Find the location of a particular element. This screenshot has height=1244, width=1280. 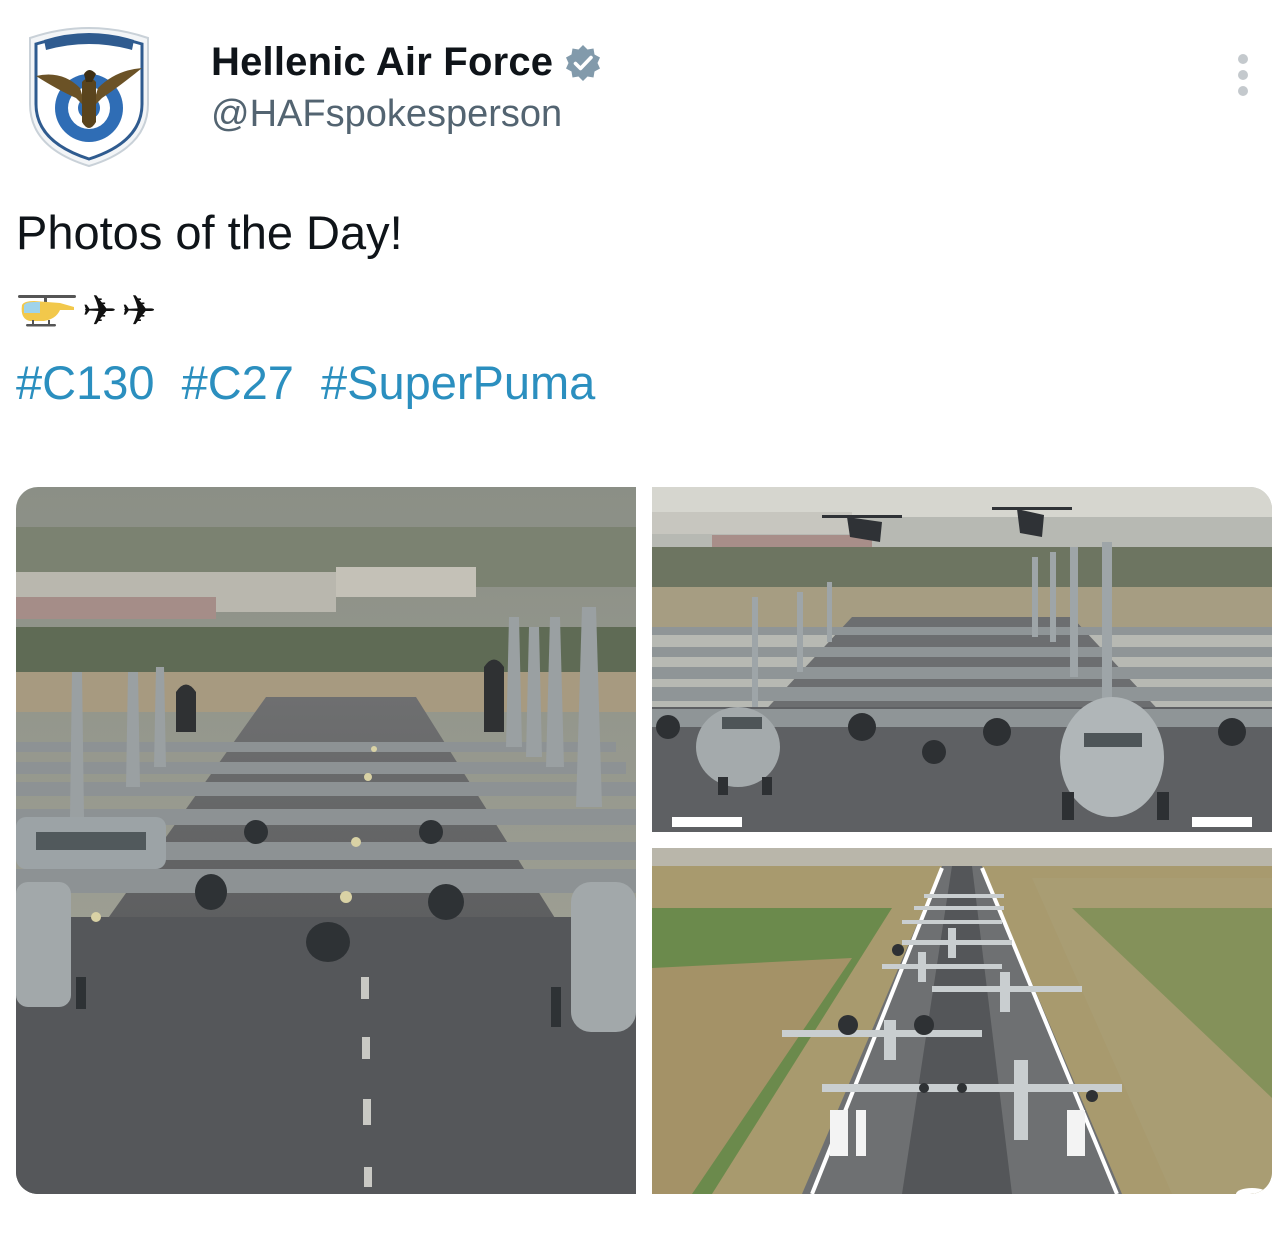

hashtag-row: #C130 #C27 #SuperPuma is located at coordinates (312, 382).